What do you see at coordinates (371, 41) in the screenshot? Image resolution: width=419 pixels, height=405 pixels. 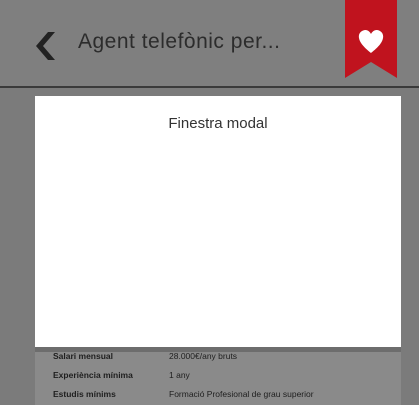 I see `heart-icon` at bounding box center [371, 41].